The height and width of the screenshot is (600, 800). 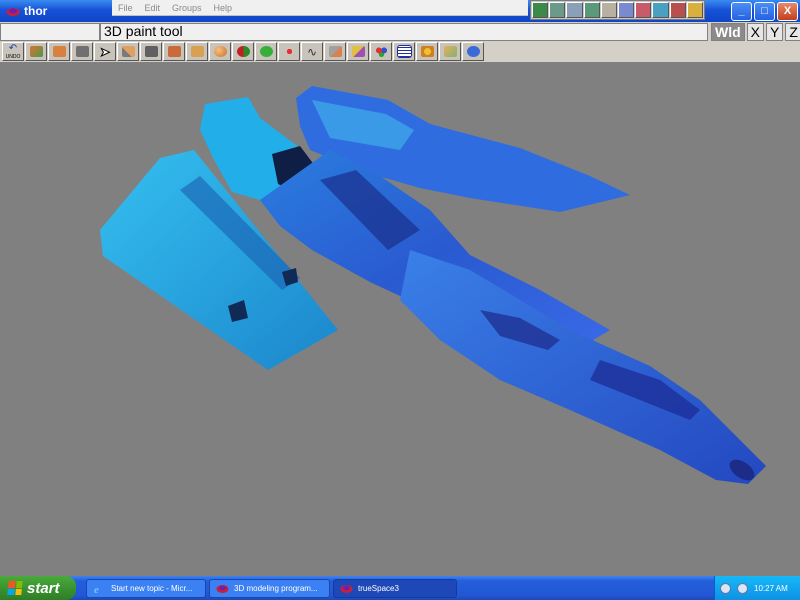 I want to click on select-icon: ➤, so click(x=105, y=51).